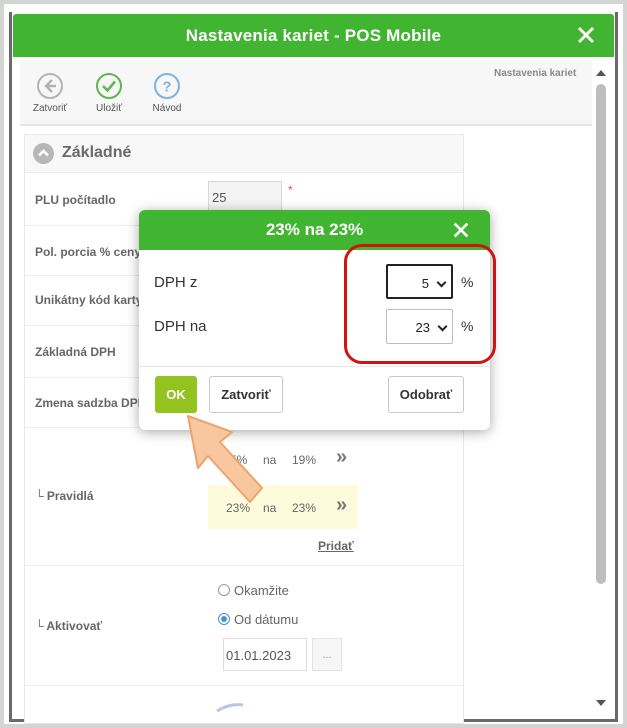 Image resolution: width=627 pixels, height=728 pixels. I want to click on rule-to: 19%, so click(304, 460).